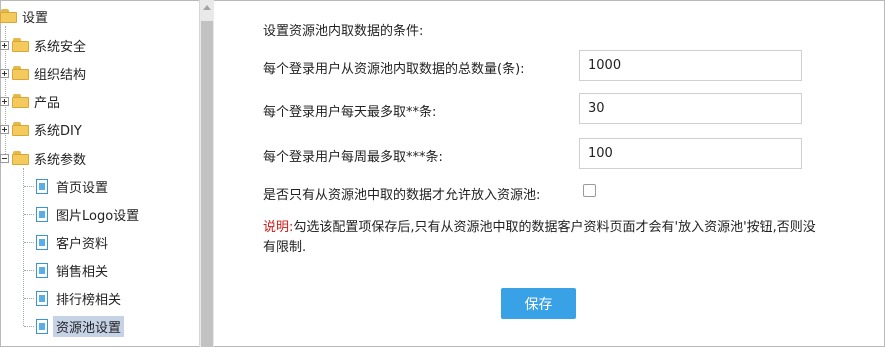 Image resolution: width=885 pixels, height=347 pixels. I want to click on tree-scrollbar, so click(206, 173).